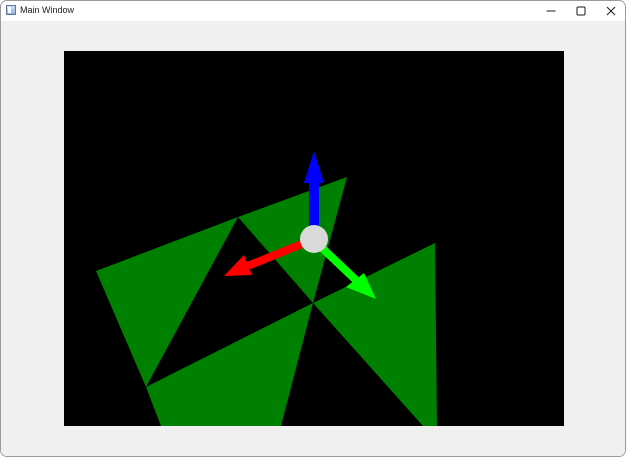  I want to click on close-icon, so click(611, 11).